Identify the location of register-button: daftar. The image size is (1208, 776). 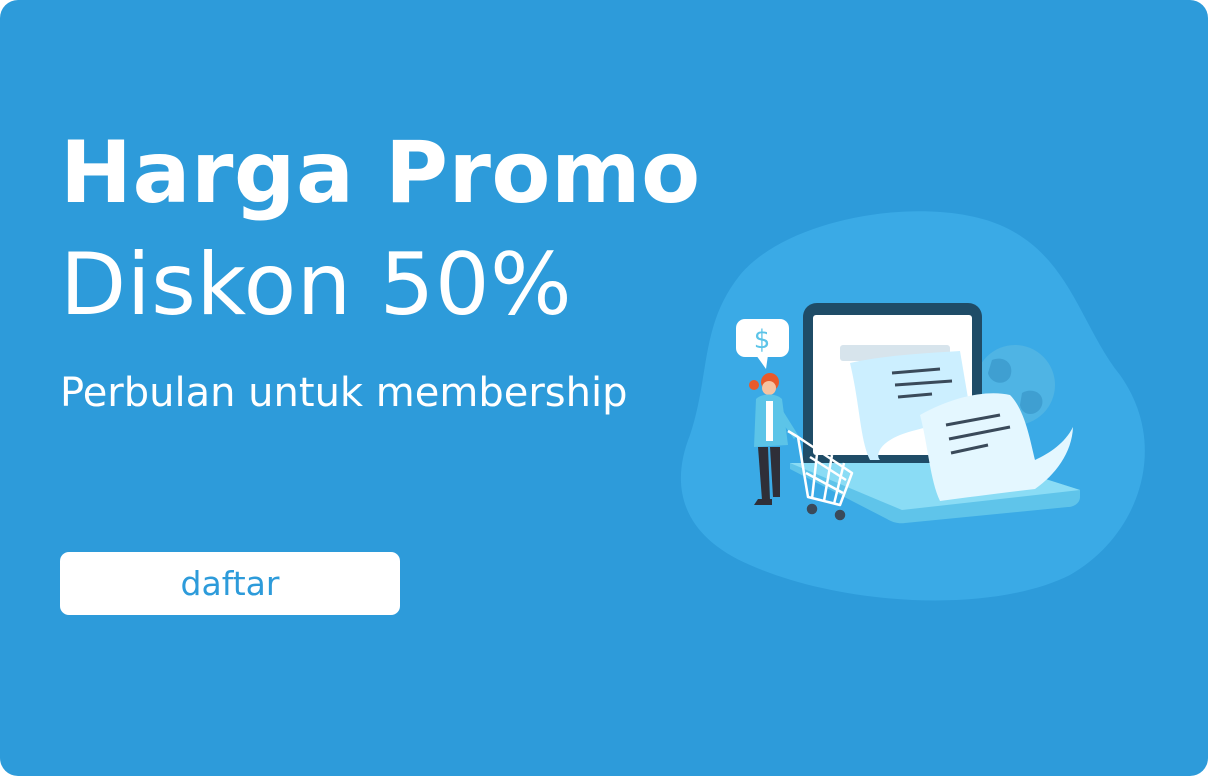
(230, 583).